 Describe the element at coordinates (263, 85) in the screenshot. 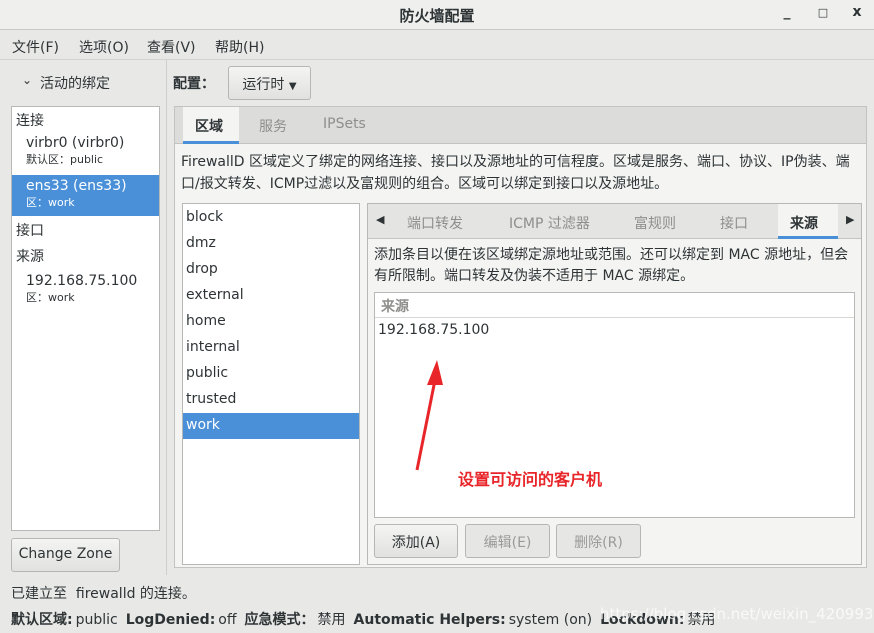

I see `config-value: 运行时` at that location.